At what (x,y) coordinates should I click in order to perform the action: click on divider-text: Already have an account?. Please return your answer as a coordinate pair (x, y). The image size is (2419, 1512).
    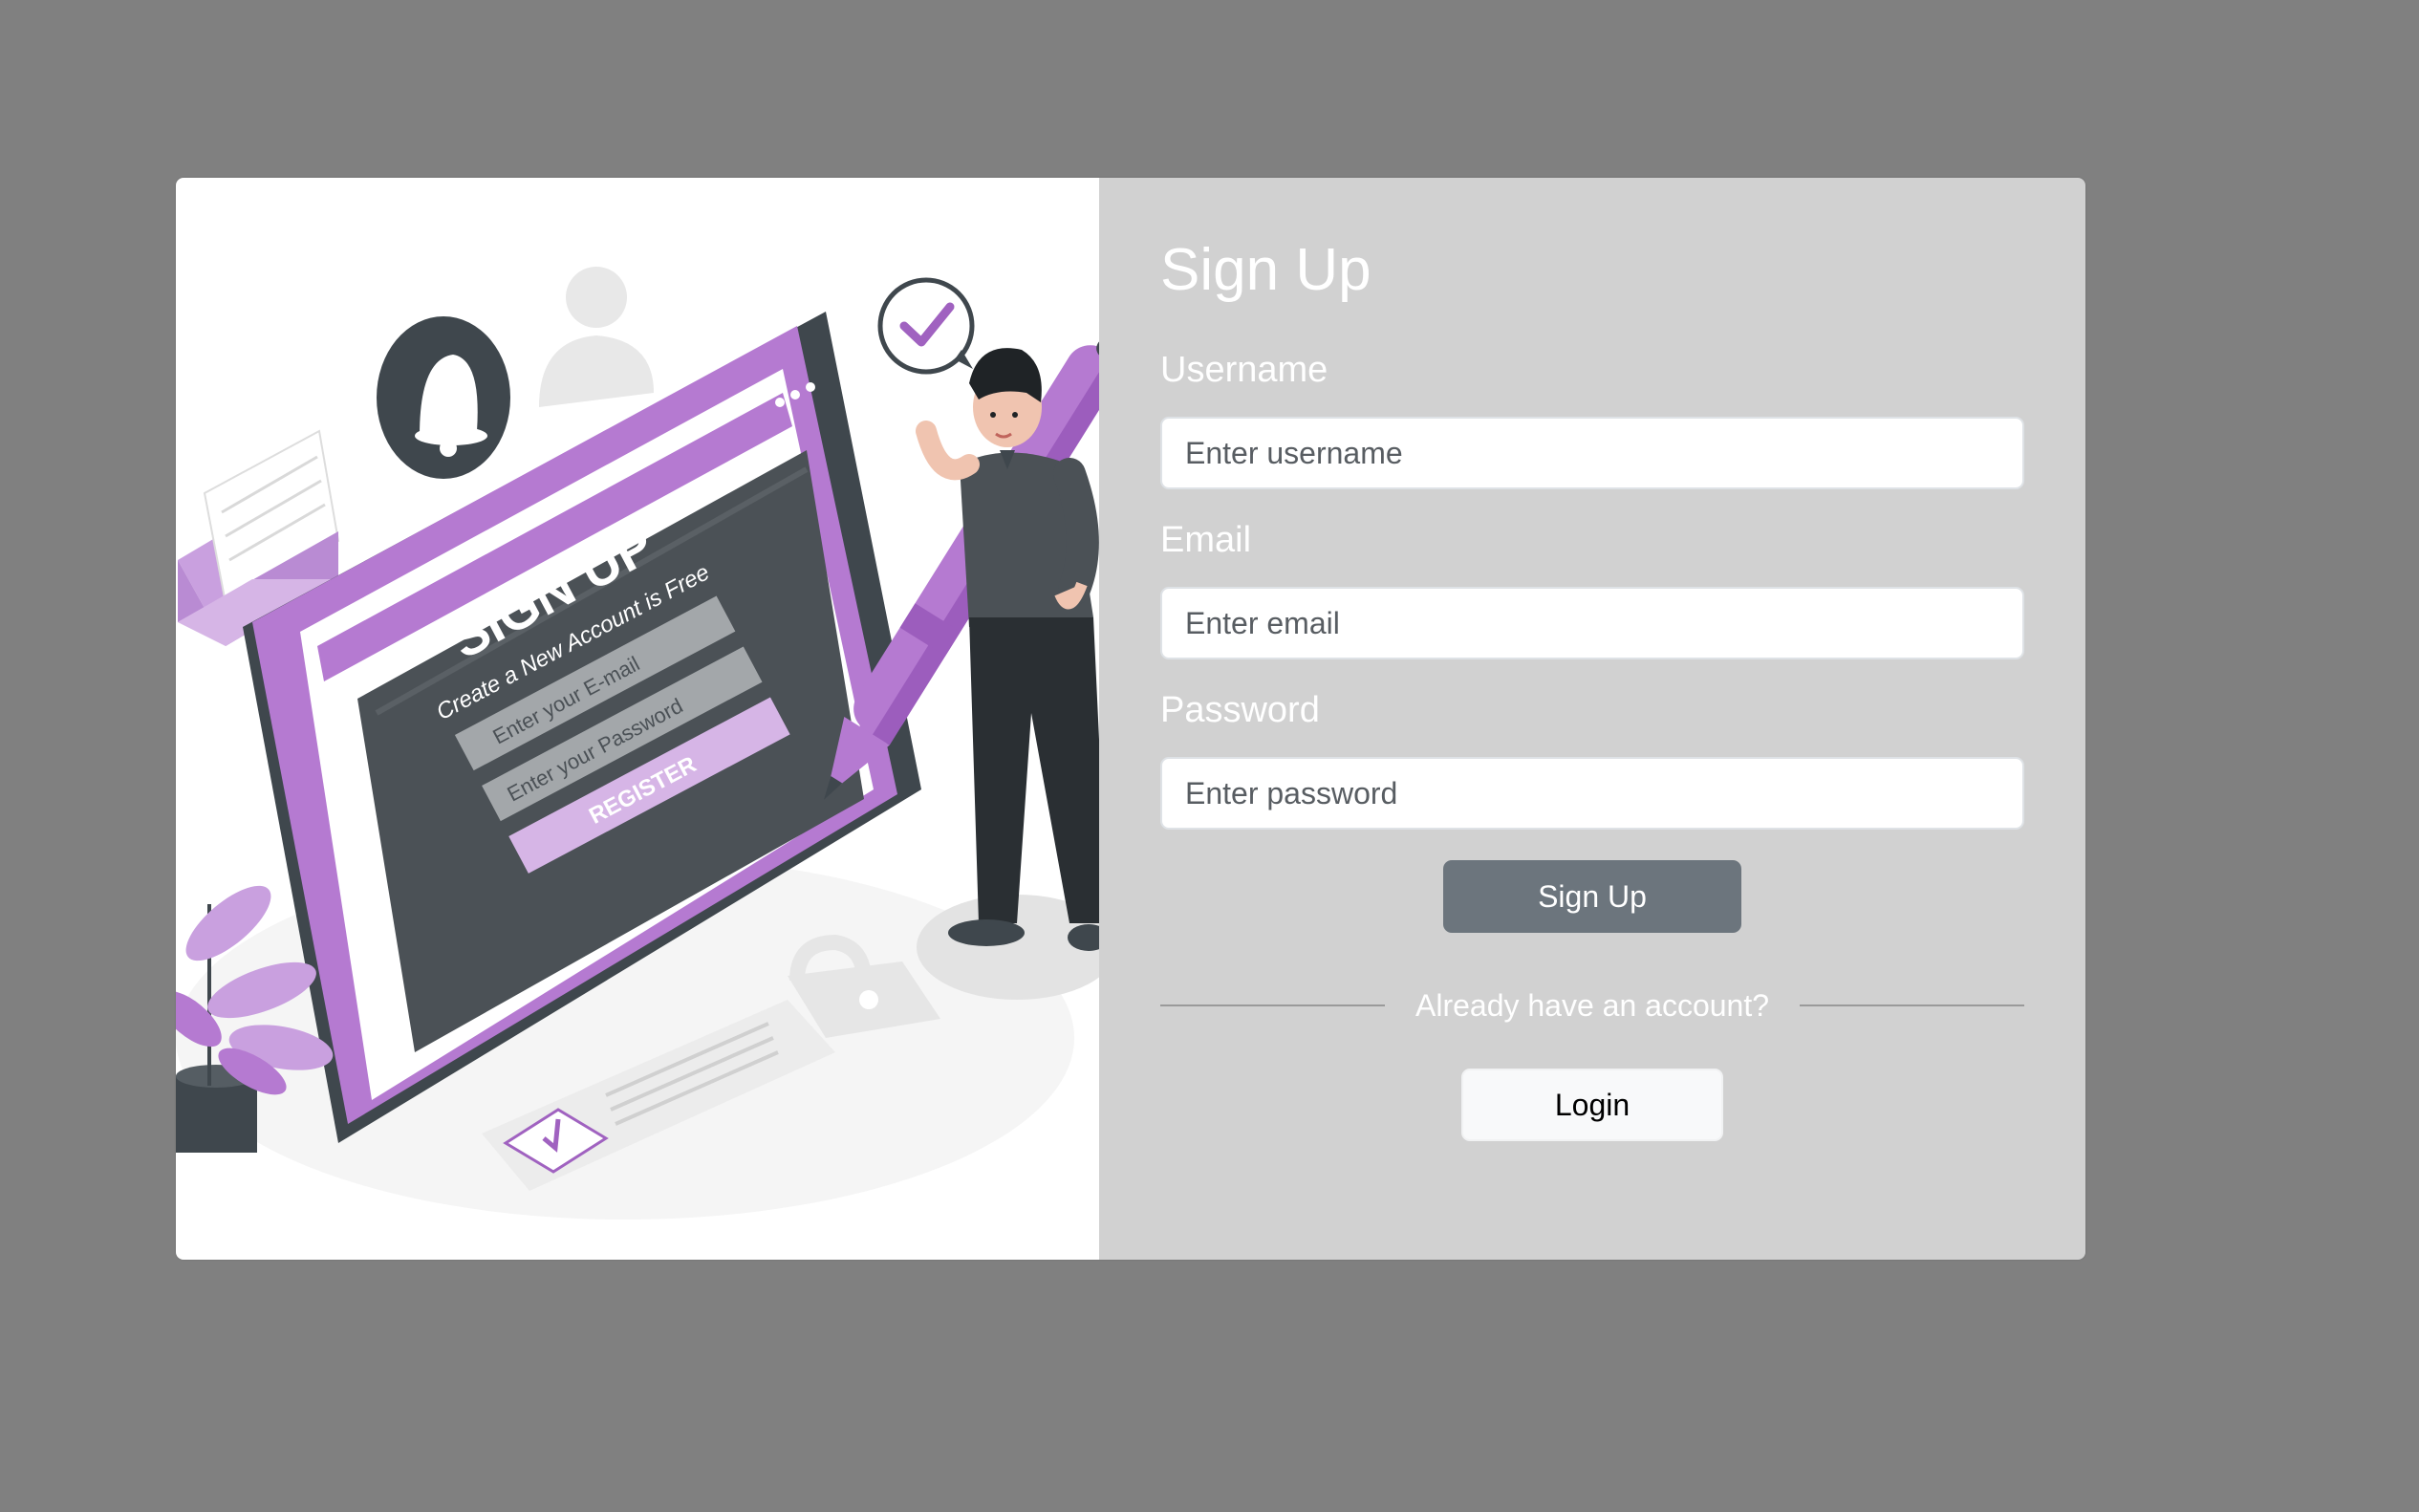
    Looking at the image, I should click on (1592, 1005).